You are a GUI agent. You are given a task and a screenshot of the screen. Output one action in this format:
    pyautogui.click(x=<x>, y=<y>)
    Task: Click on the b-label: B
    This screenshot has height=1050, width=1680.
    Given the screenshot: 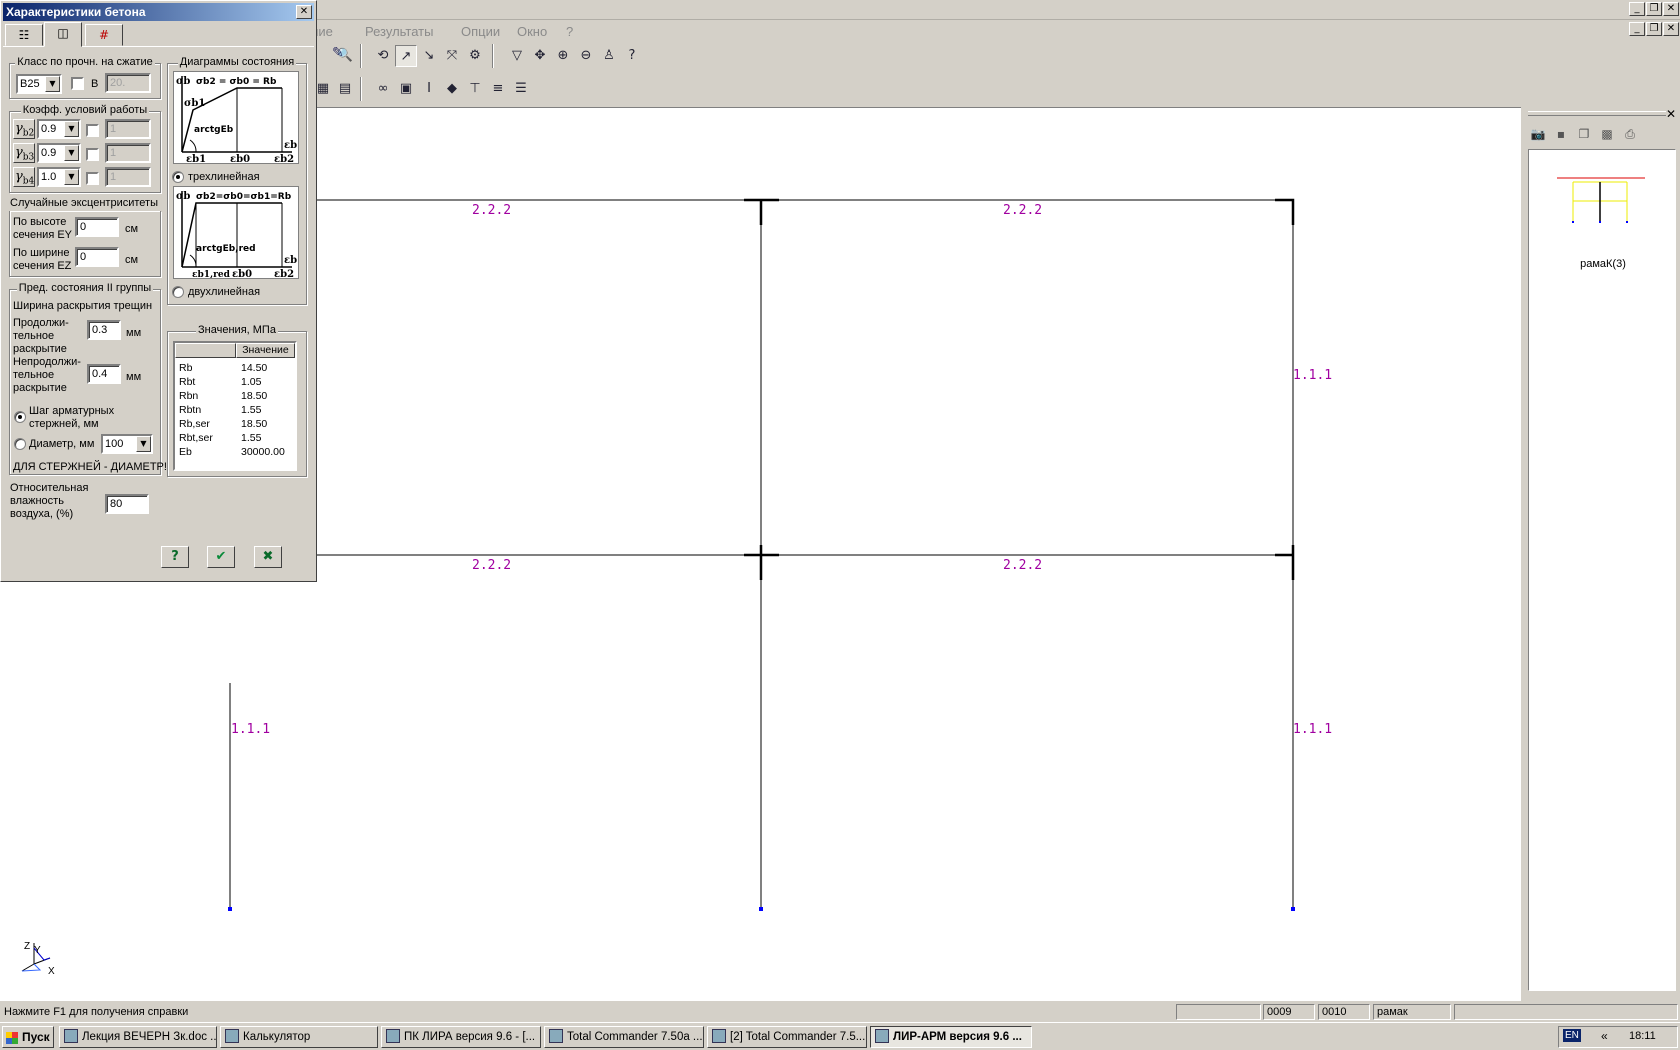 What is the action you would take?
    pyautogui.click(x=95, y=84)
    